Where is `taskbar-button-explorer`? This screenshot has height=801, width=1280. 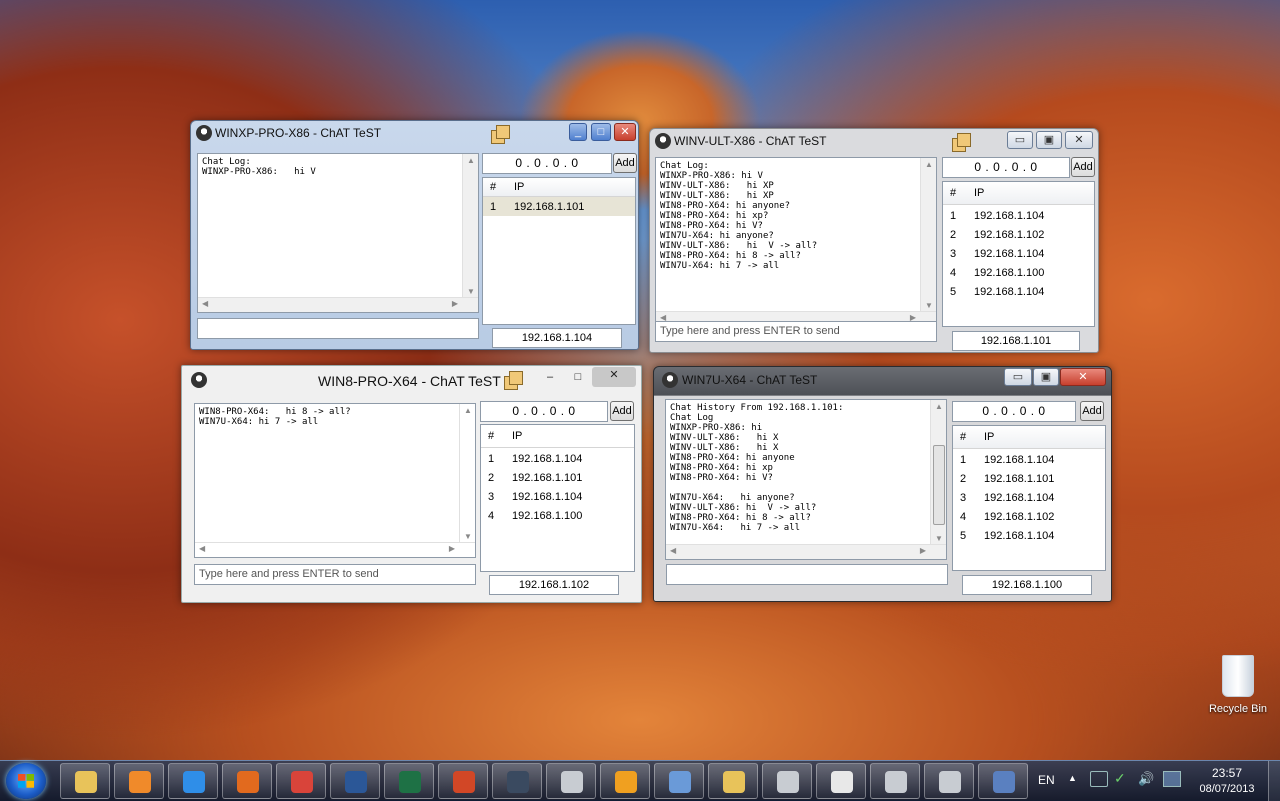
taskbar-button-explorer is located at coordinates (85, 781).